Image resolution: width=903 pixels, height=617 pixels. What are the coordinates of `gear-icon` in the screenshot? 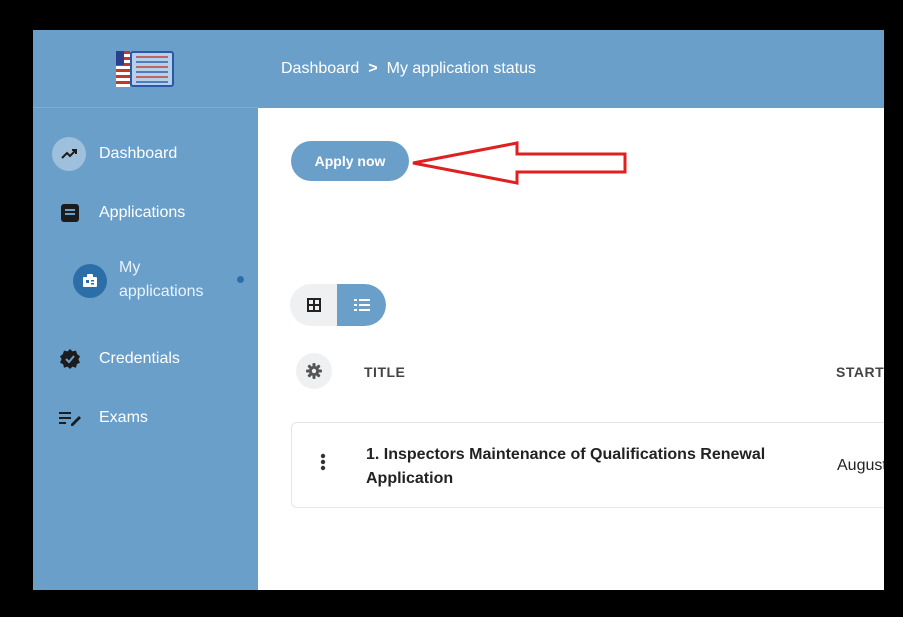 It's located at (314, 371).